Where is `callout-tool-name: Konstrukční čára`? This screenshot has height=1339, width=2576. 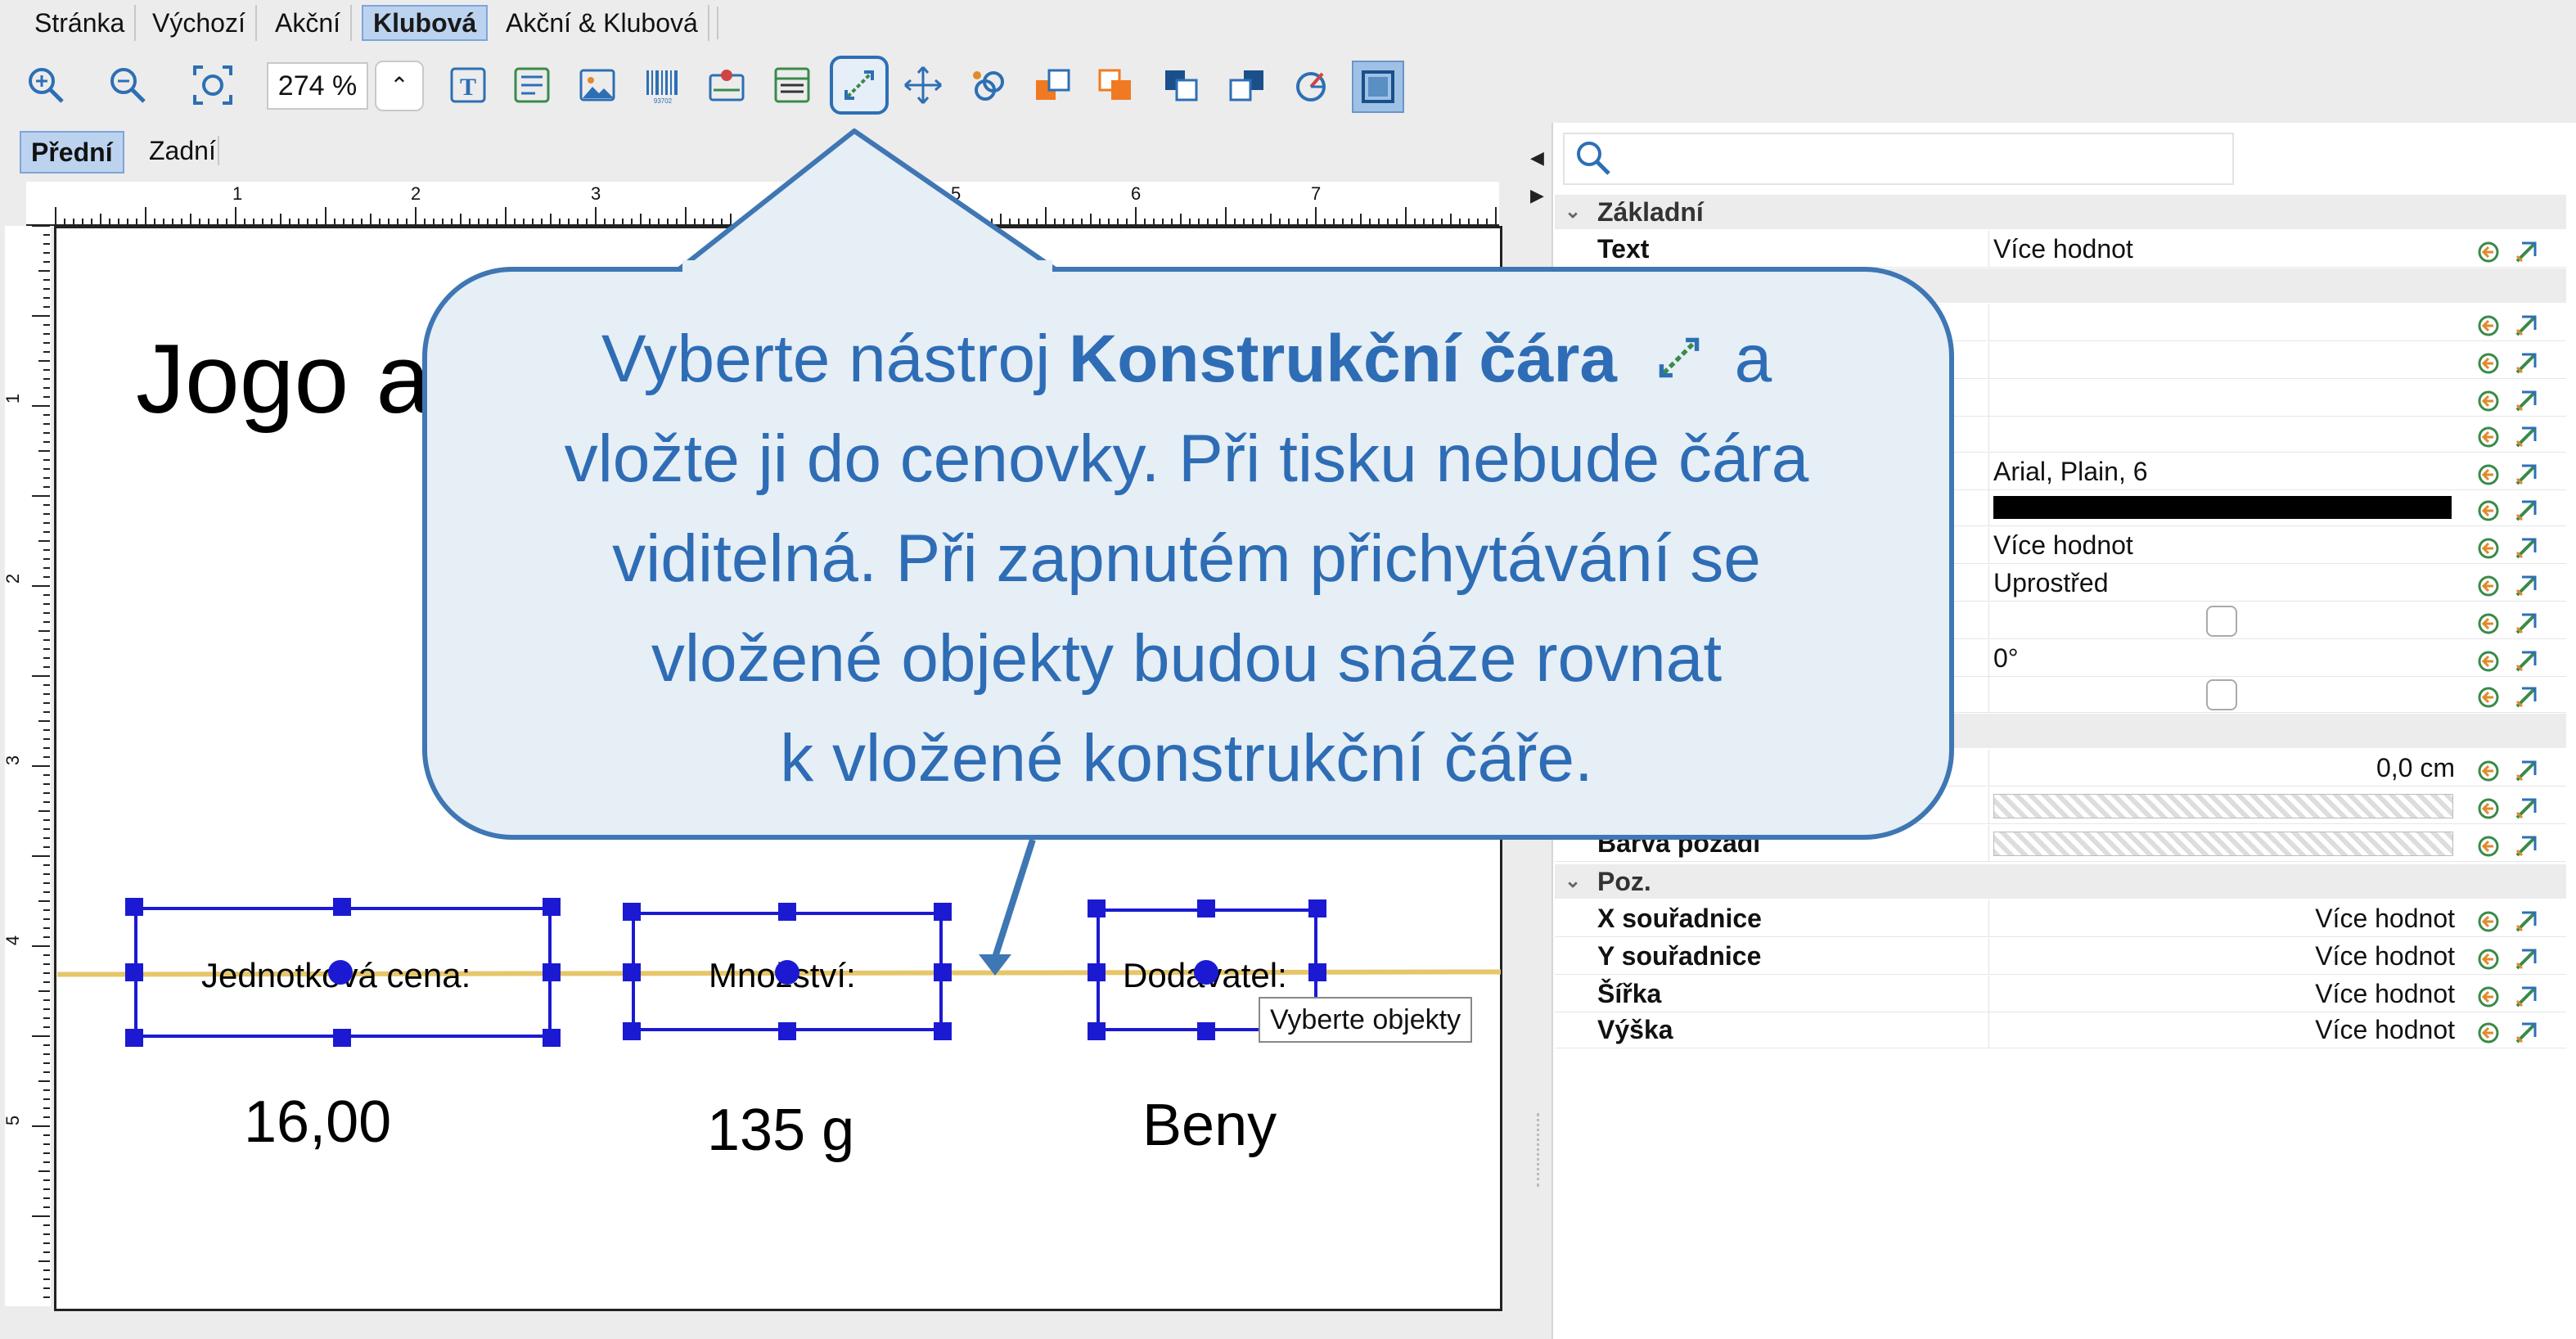 callout-tool-name: Konstrukční čára is located at coordinates (1343, 359).